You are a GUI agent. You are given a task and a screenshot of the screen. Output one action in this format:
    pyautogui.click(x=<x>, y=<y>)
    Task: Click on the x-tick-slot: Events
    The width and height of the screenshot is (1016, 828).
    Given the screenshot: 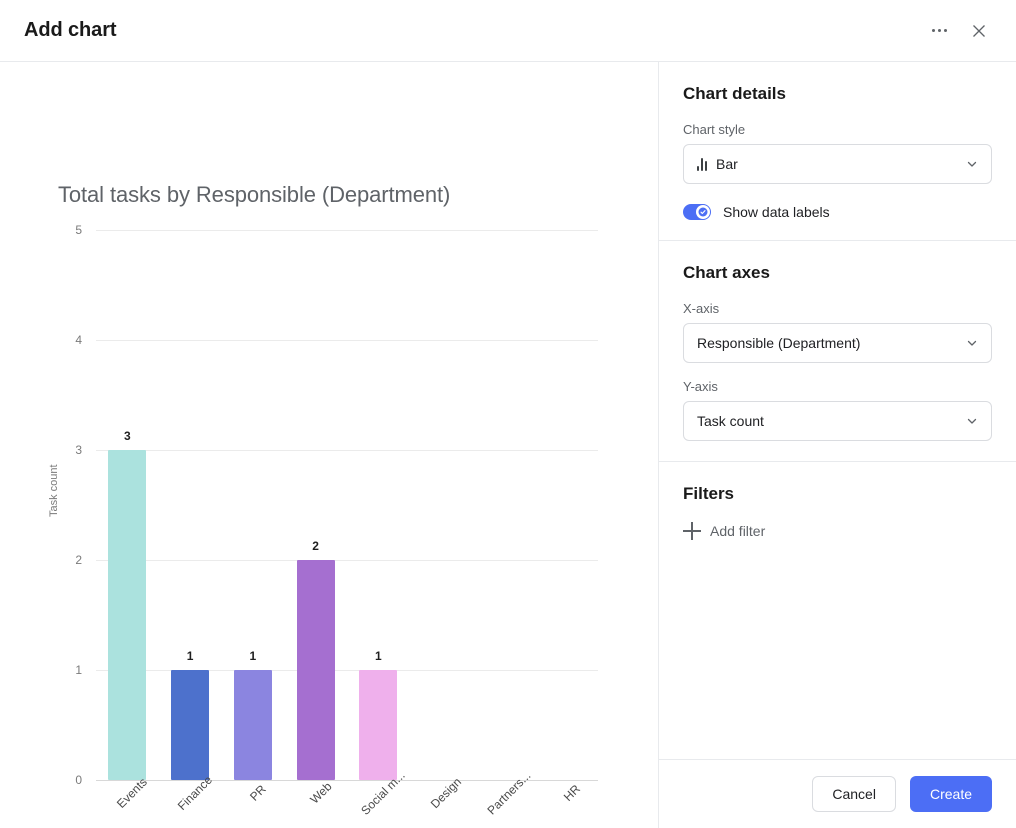 What is the action you would take?
    pyautogui.click(x=127, y=801)
    